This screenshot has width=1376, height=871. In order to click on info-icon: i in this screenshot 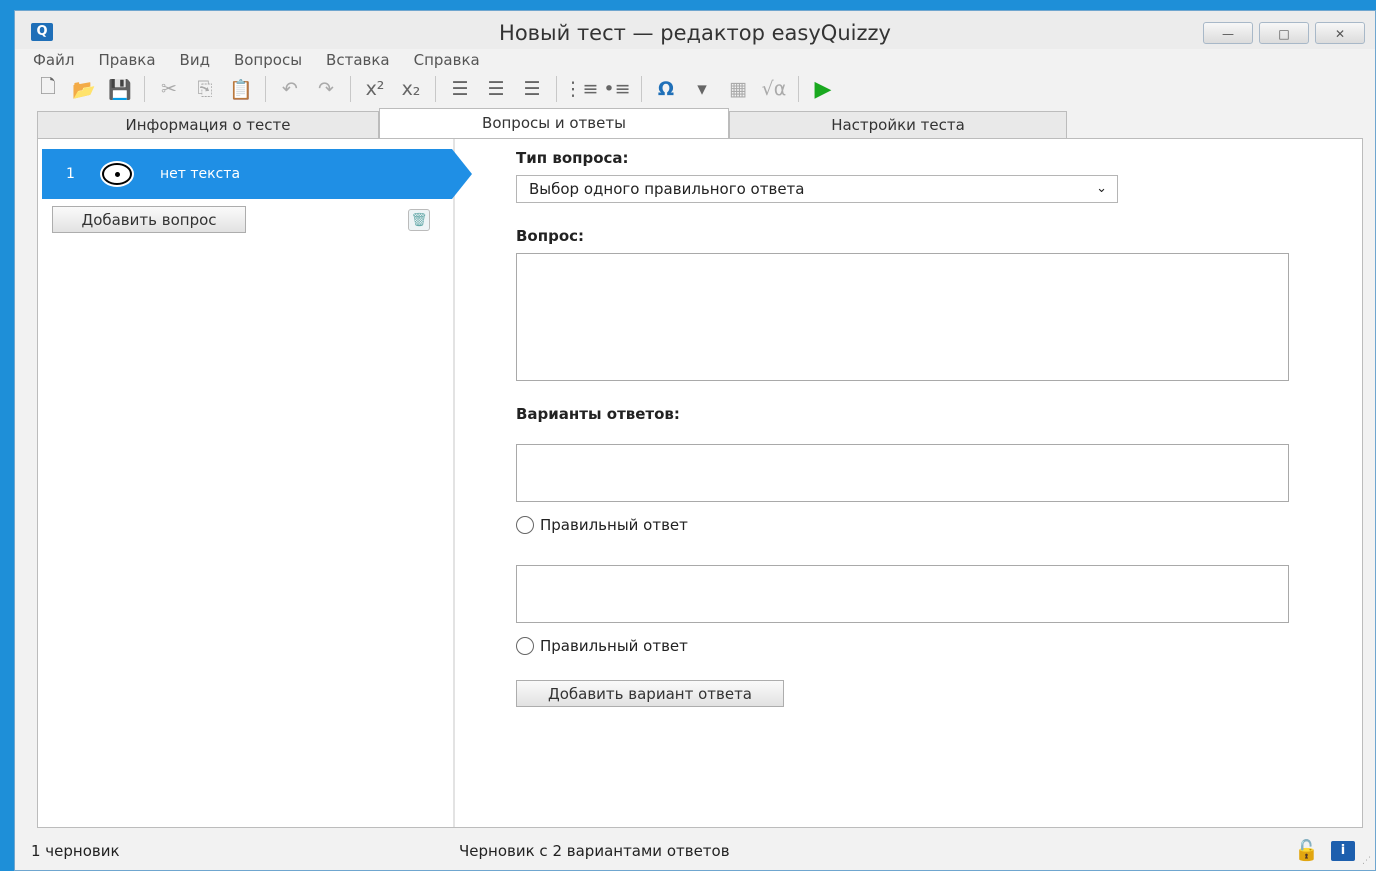, I will do `click(1343, 851)`.